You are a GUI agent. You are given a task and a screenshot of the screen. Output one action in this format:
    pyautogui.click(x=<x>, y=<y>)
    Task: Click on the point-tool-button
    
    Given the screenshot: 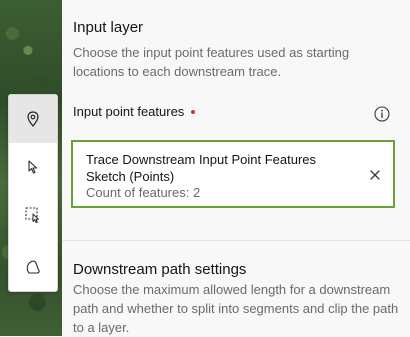 What is the action you would take?
    pyautogui.click(x=33, y=119)
    